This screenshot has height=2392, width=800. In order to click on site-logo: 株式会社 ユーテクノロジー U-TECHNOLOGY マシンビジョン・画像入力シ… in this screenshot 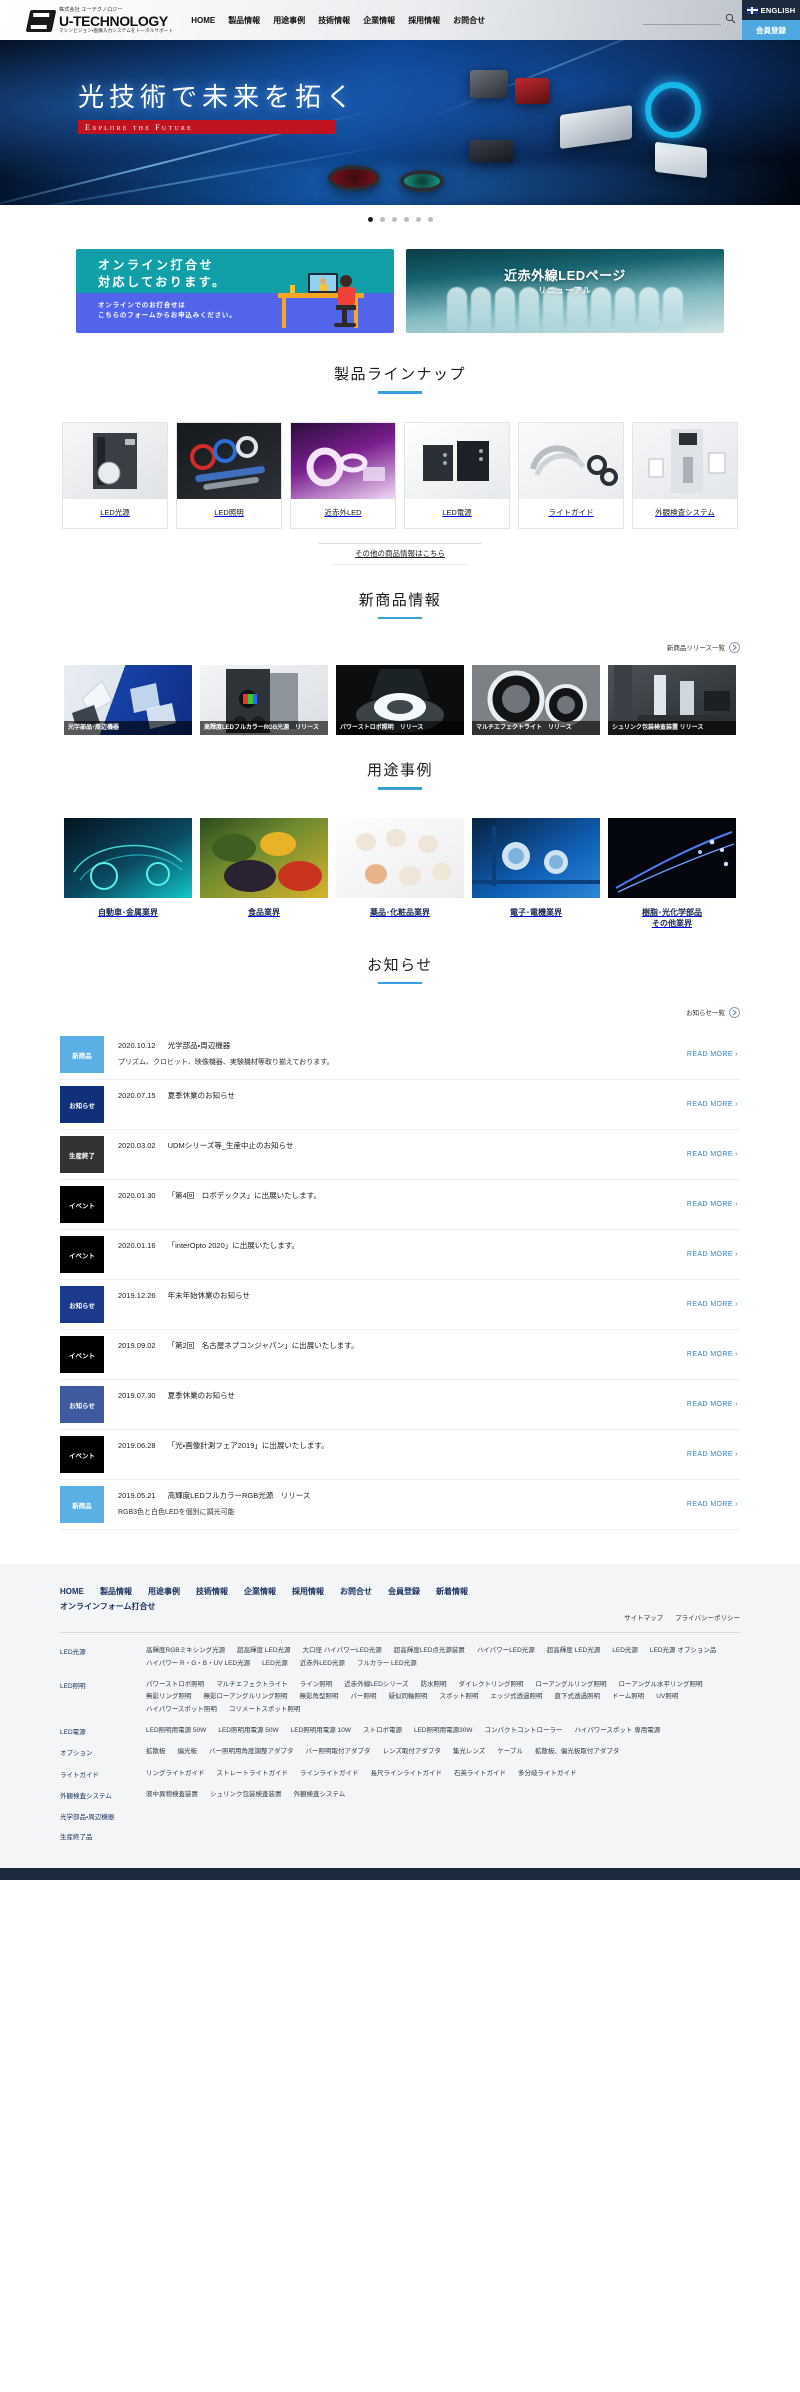, I will do `click(86, 20)`.